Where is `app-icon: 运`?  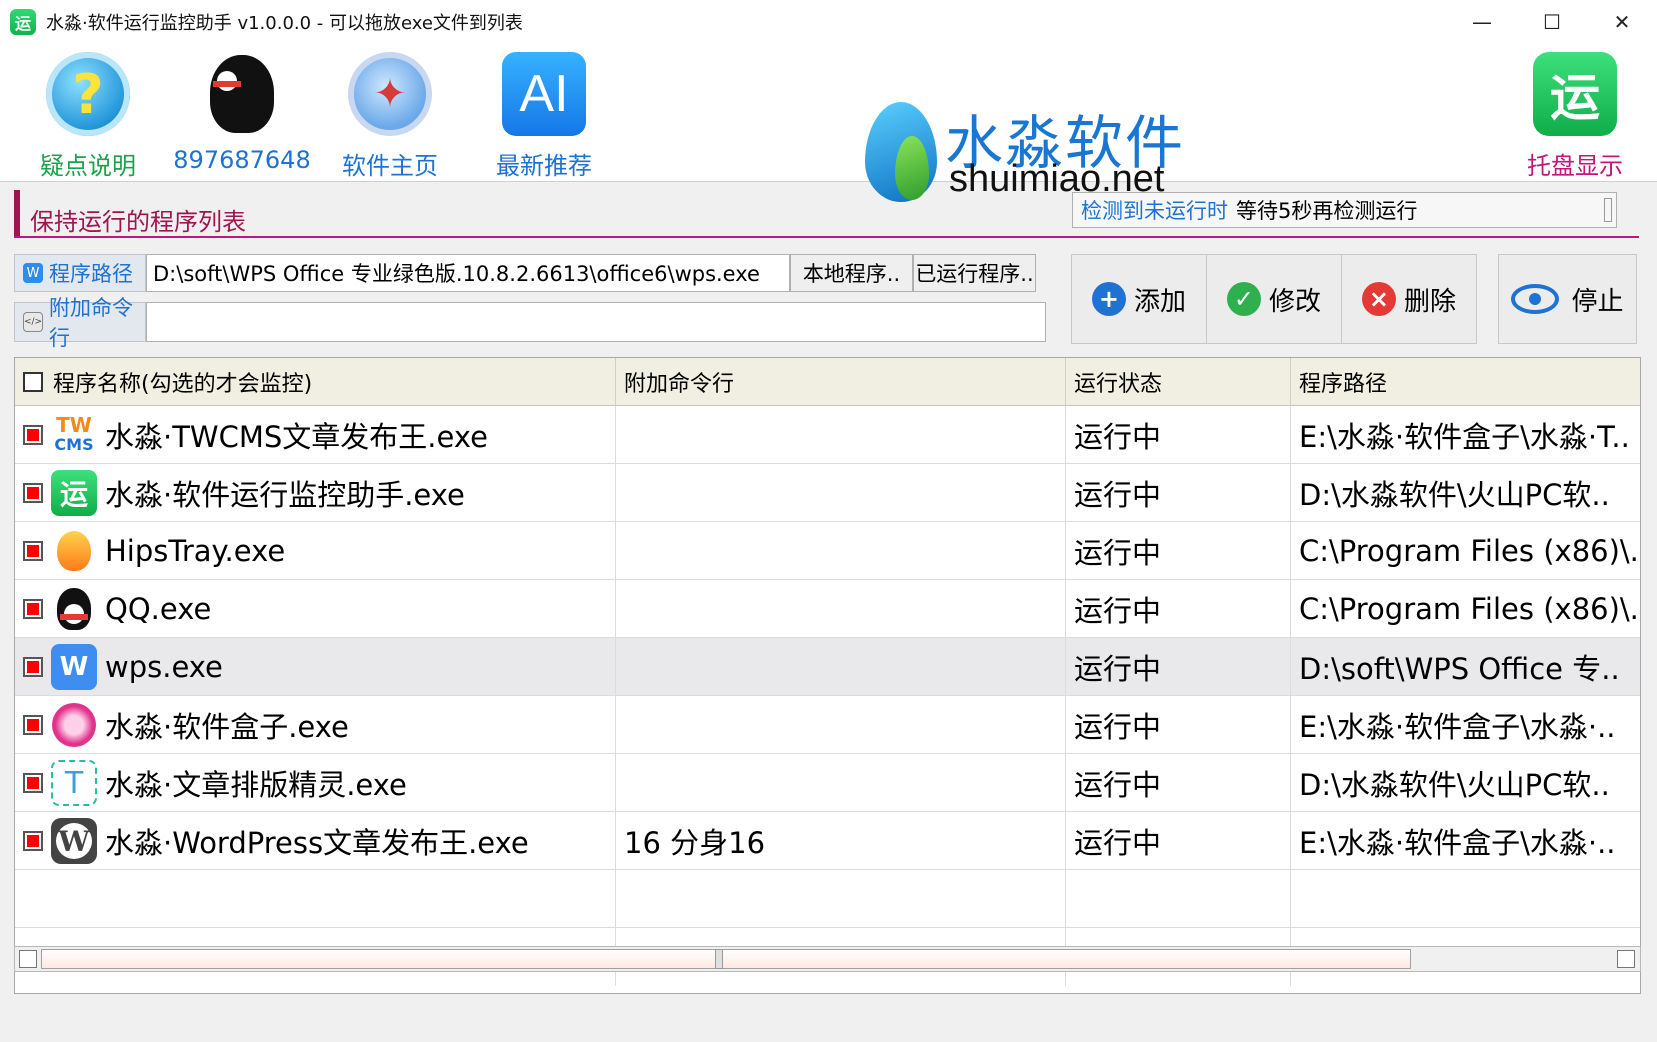 app-icon: 运 is located at coordinates (23, 22).